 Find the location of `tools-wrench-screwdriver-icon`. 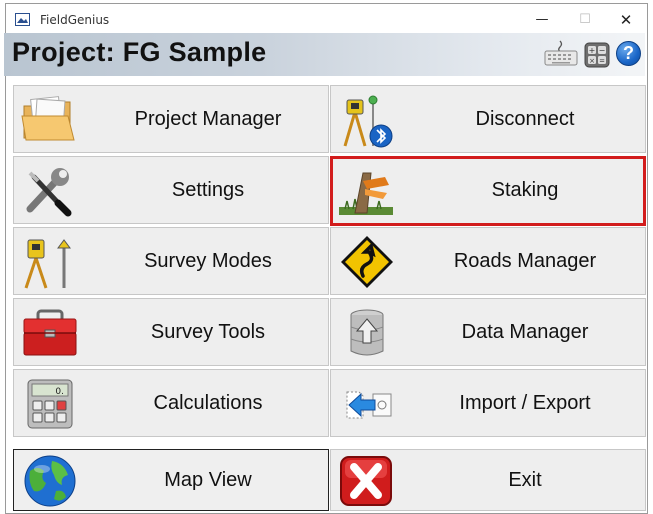

tools-wrench-screwdriver-icon is located at coordinates (49, 192).